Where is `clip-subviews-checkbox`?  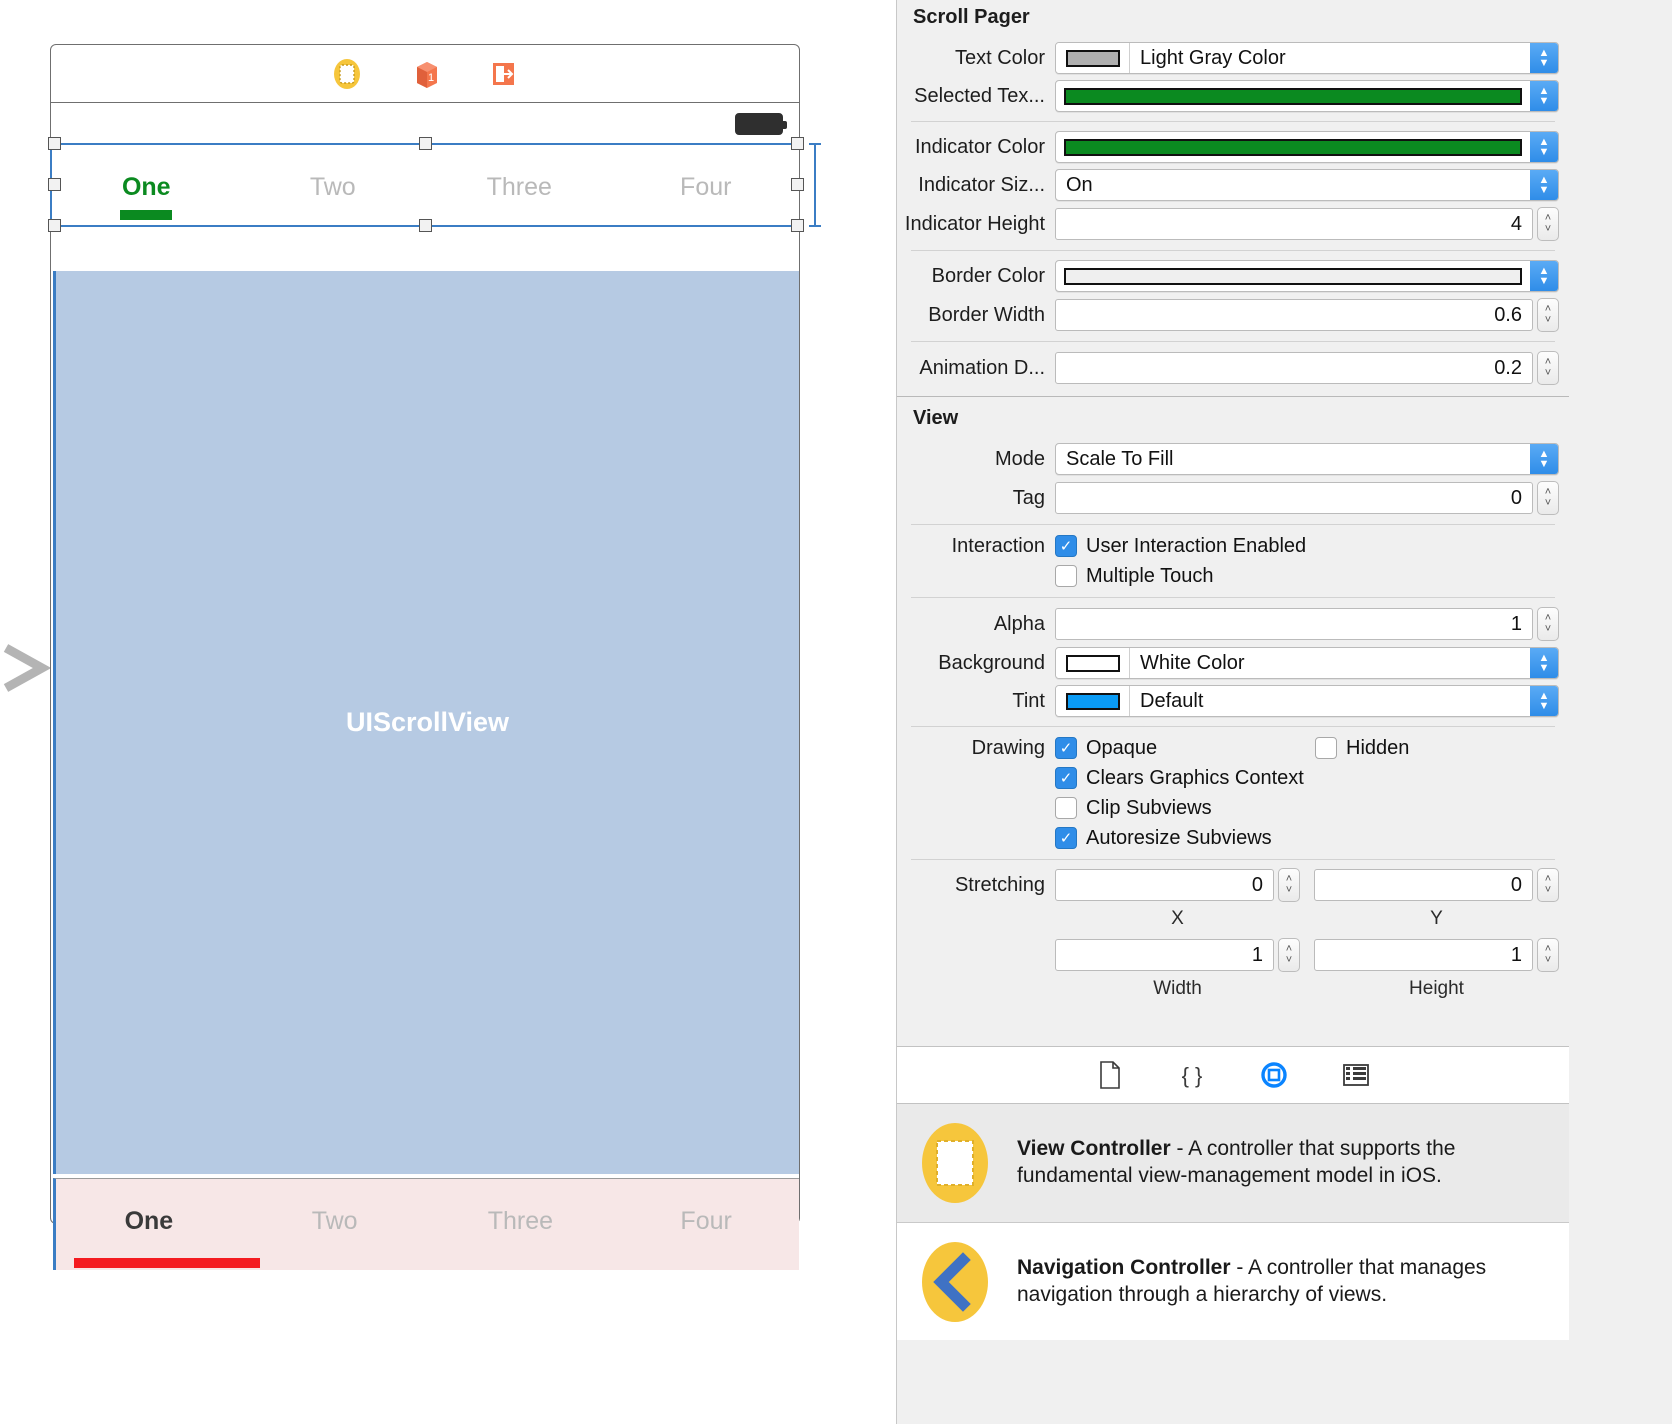
clip-subviews-checkbox is located at coordinates (1066, 808).